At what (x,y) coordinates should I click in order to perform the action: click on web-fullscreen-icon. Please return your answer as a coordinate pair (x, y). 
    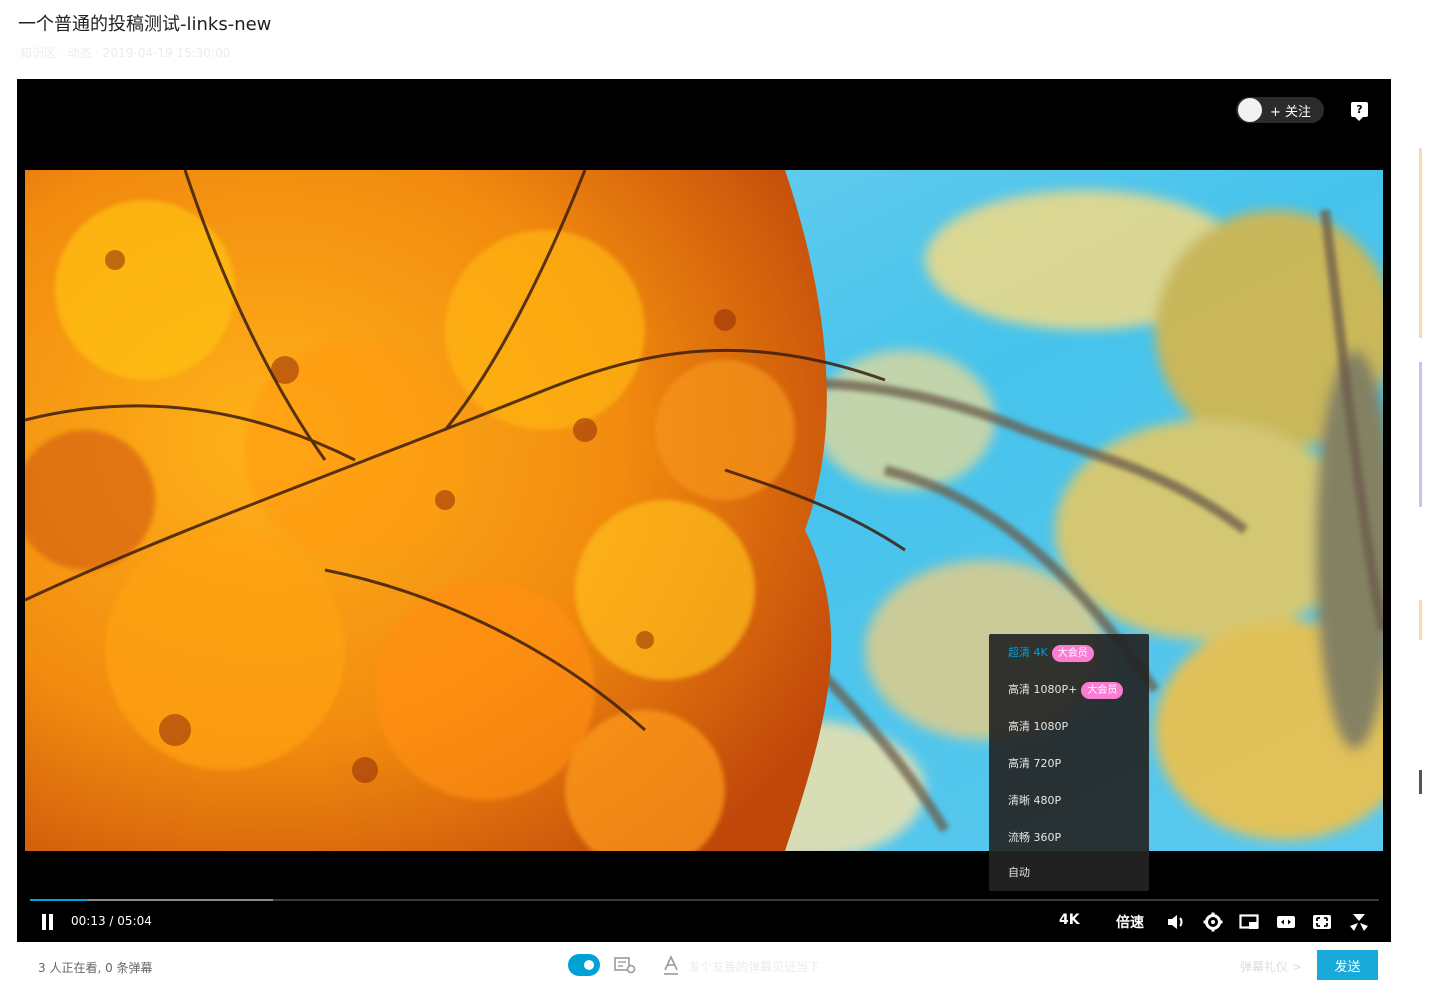
    Looking at the image, I should click on (1322, 922).